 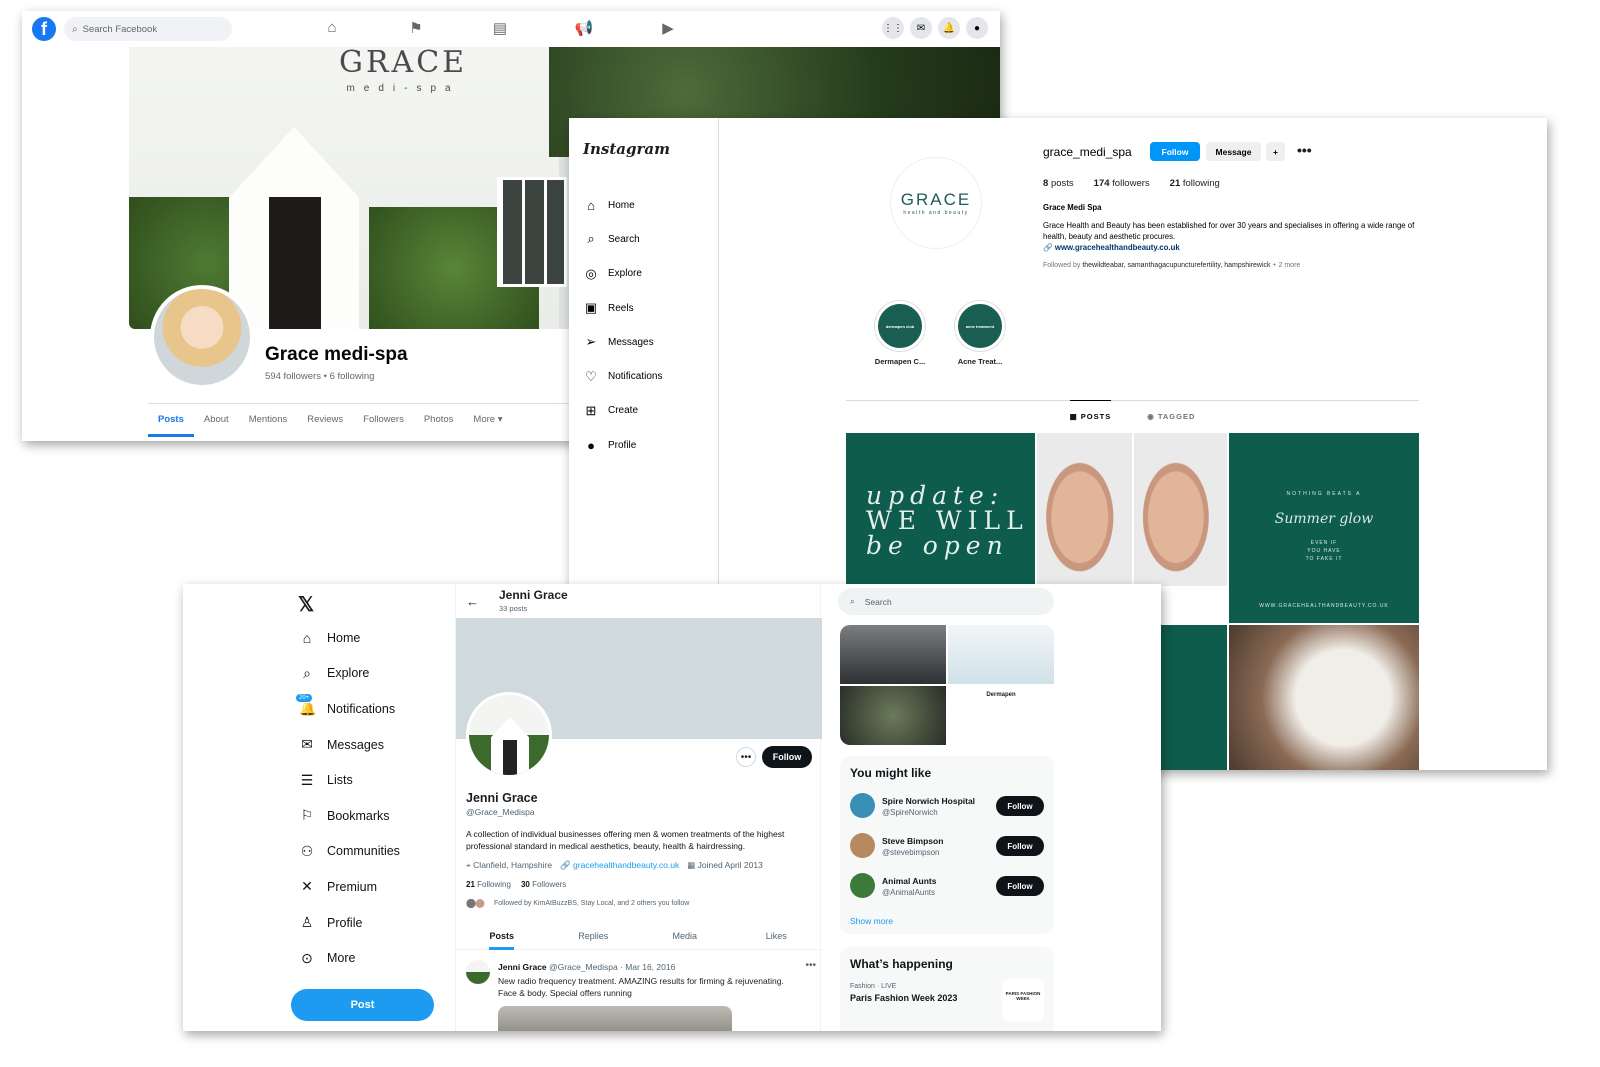 I want to click on sidebar-item-bookmarks: ⚐ Bookmarks, so click(x=349, y=816).